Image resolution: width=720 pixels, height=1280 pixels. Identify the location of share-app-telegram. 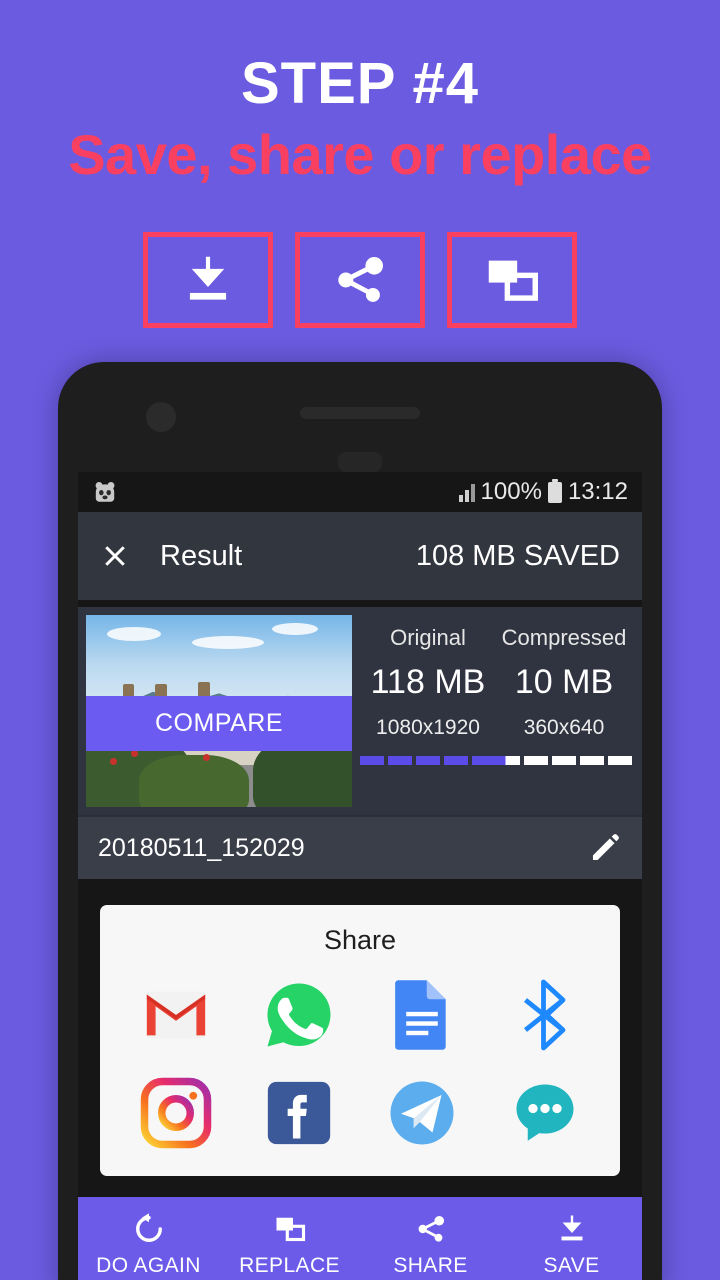
(422, 1113).